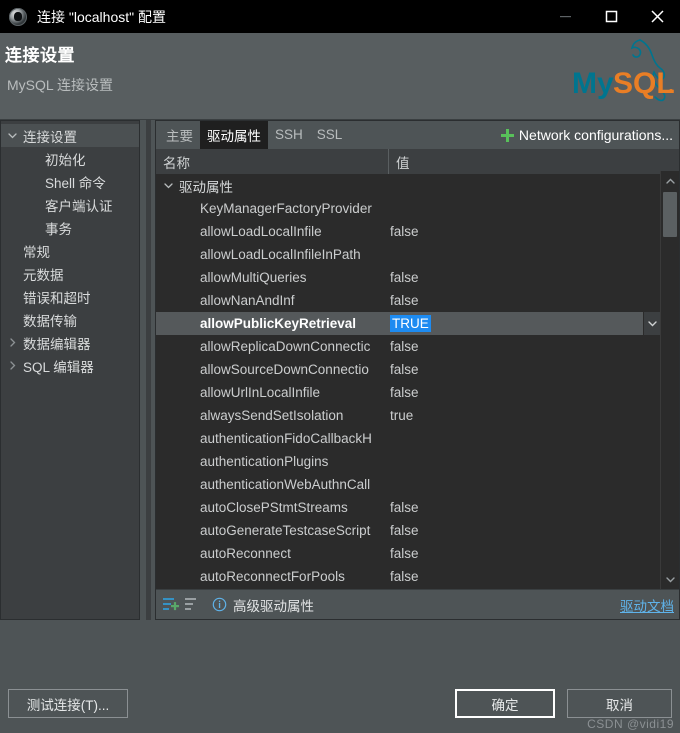  Describe the element at coordinates (70, 250) in the screenshot. I see `sidebar-item-5: 常规` at that location.